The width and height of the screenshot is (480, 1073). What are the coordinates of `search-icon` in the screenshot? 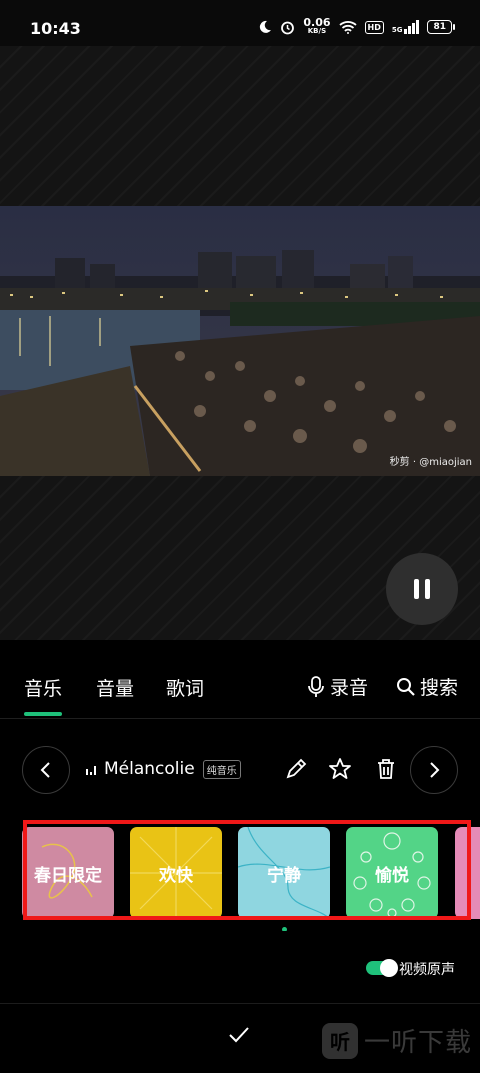 It's located at (406, 686).